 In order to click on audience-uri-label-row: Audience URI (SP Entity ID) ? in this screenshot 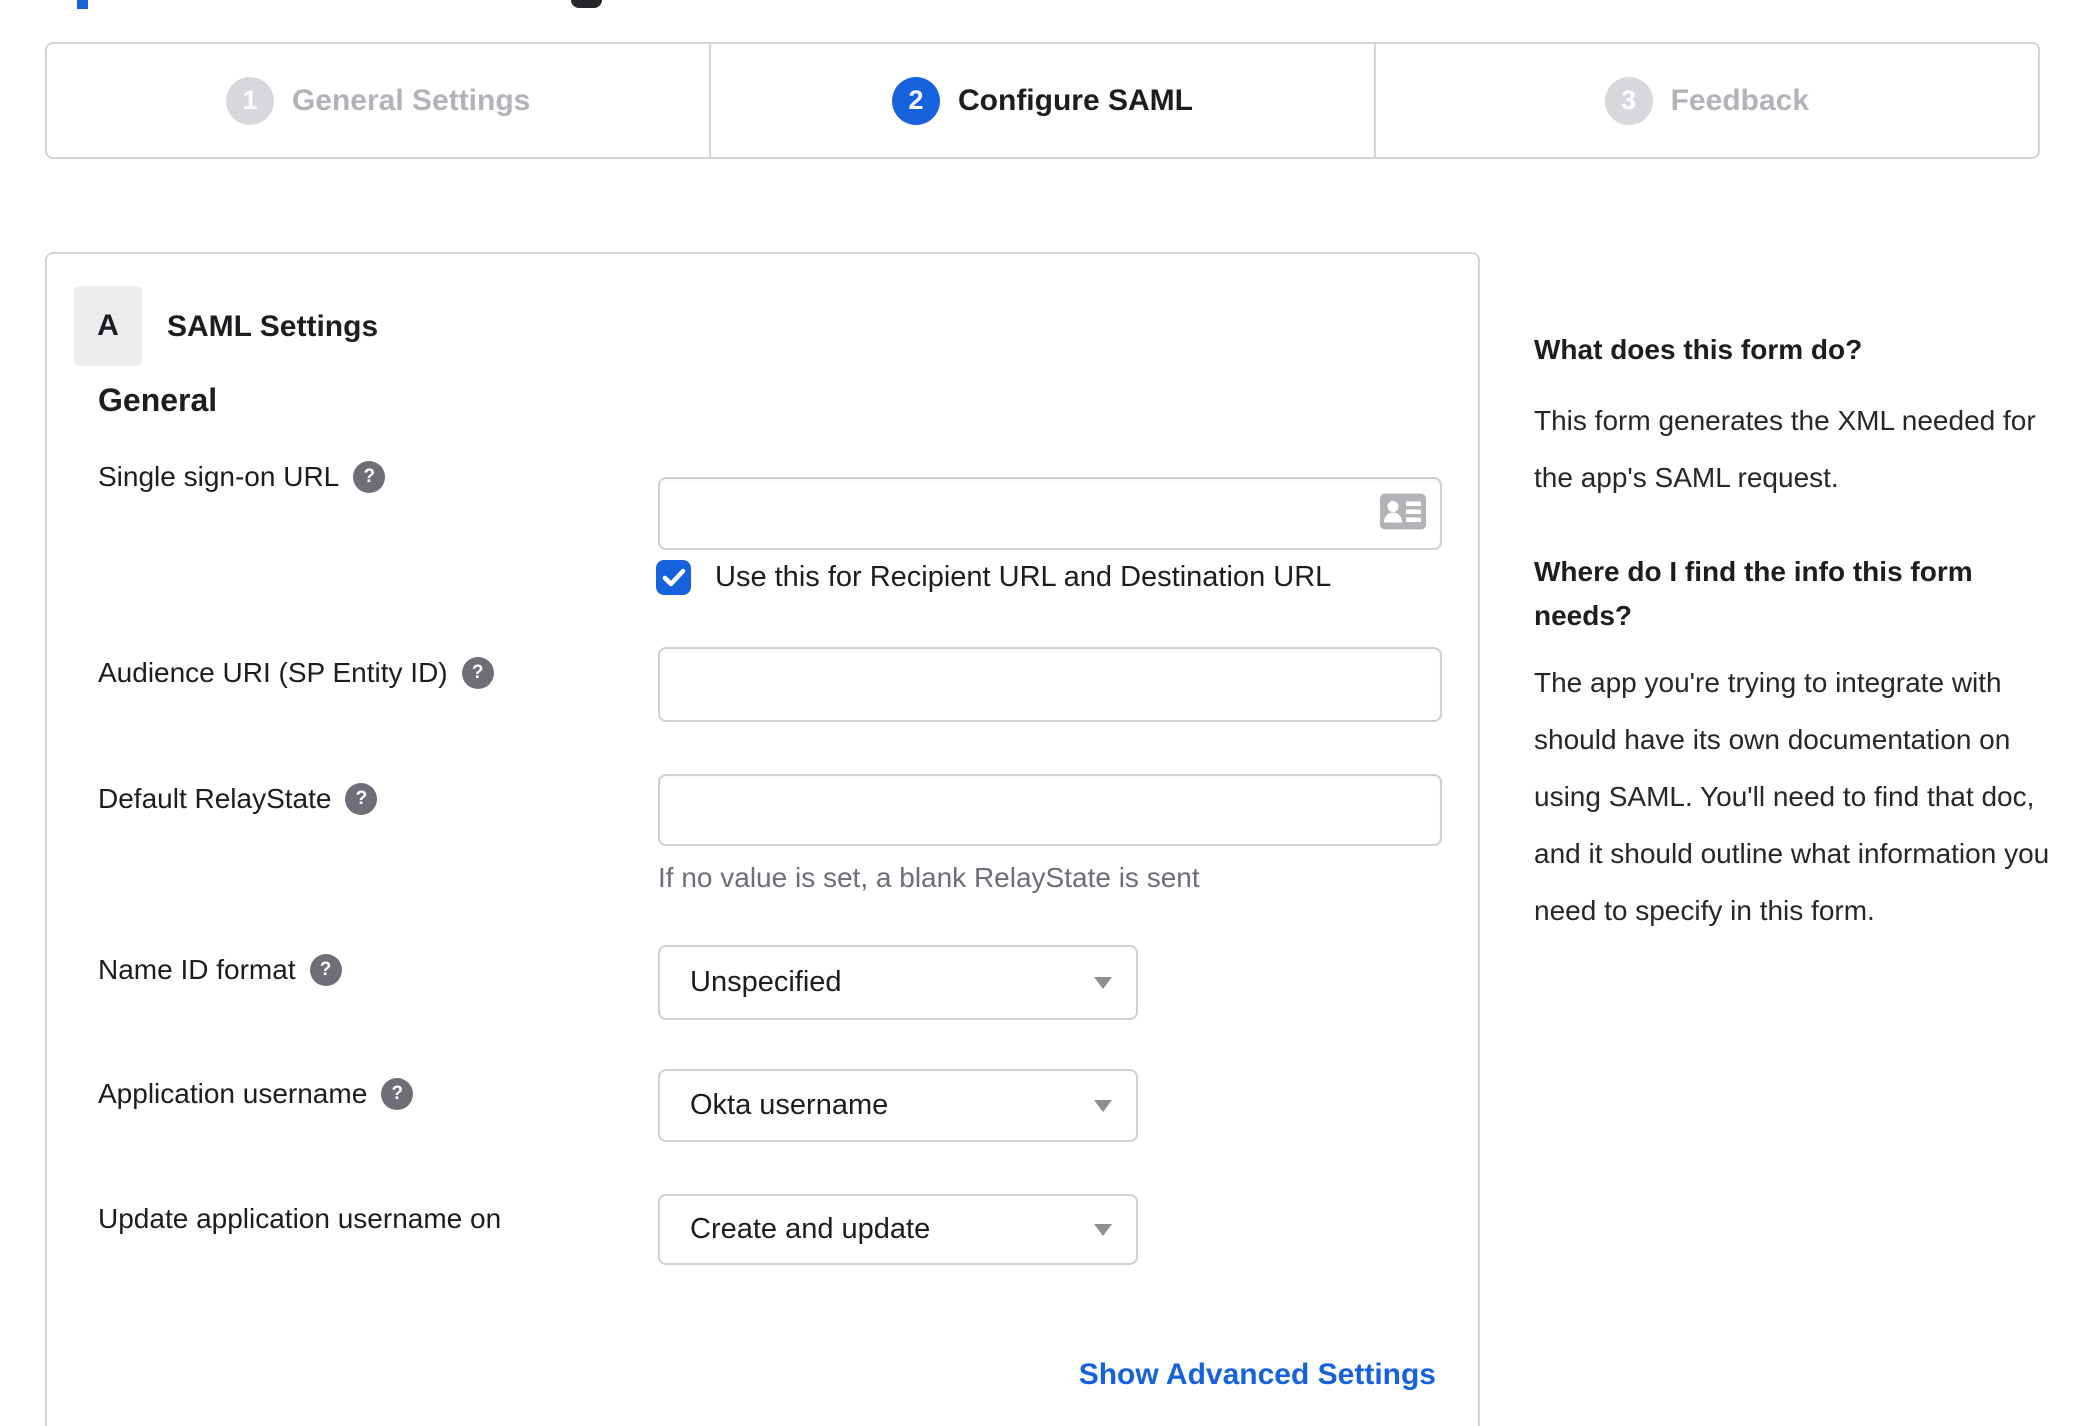, I will do `click(296, 673)`.